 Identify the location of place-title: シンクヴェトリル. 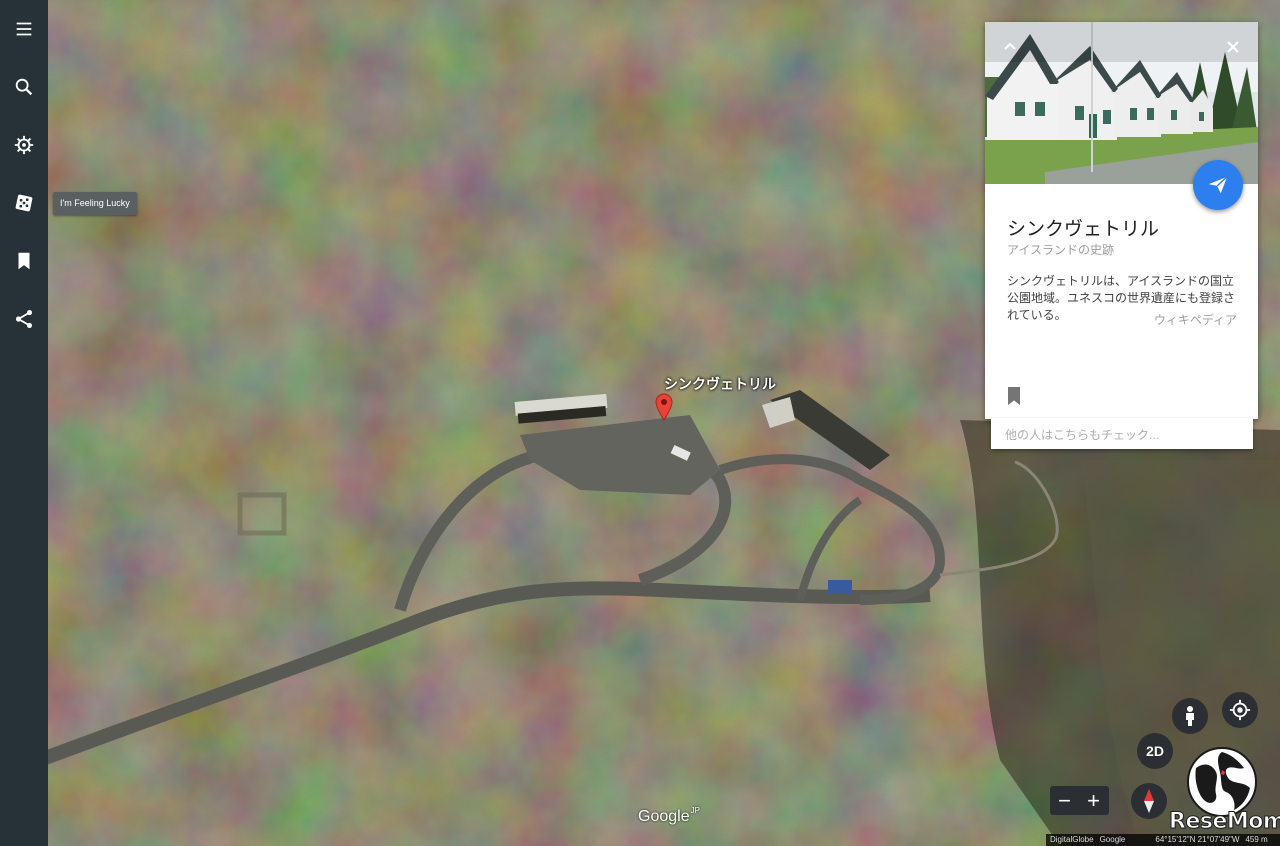
(1083, 229).